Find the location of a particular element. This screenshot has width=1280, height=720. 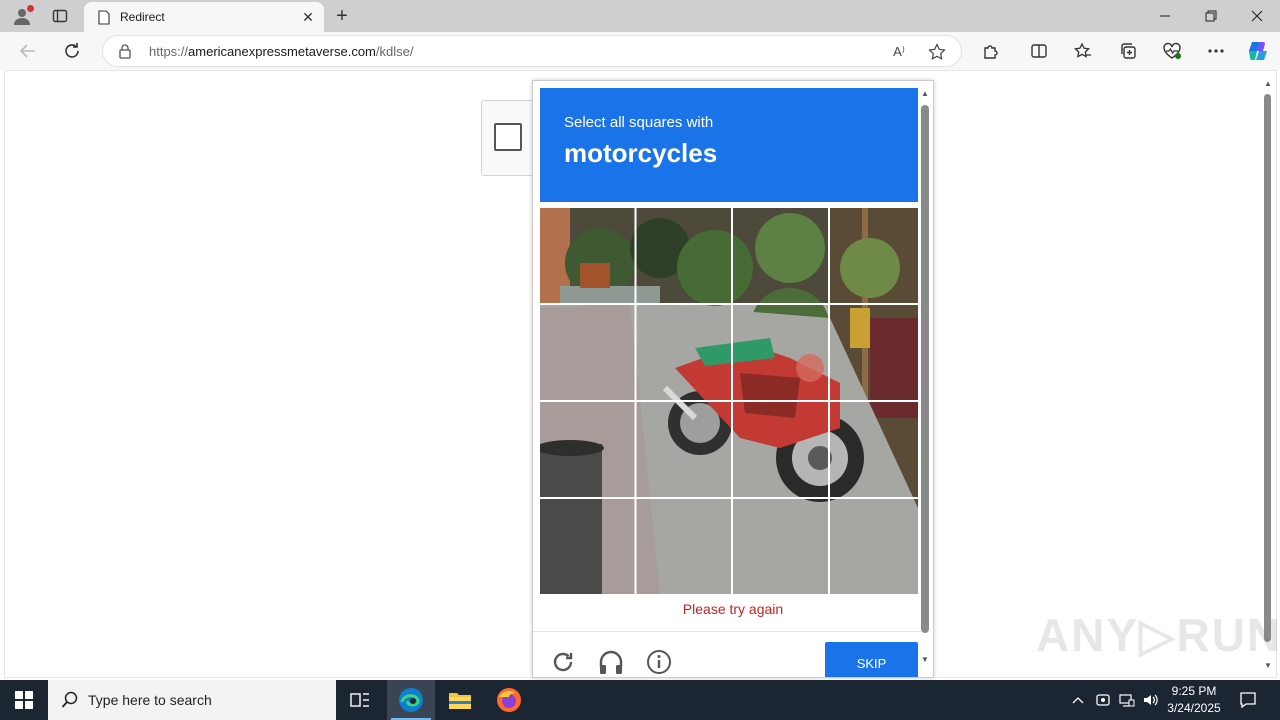

scroll-up-arrow-icon: ▲ is located at coordinates (925, 93).